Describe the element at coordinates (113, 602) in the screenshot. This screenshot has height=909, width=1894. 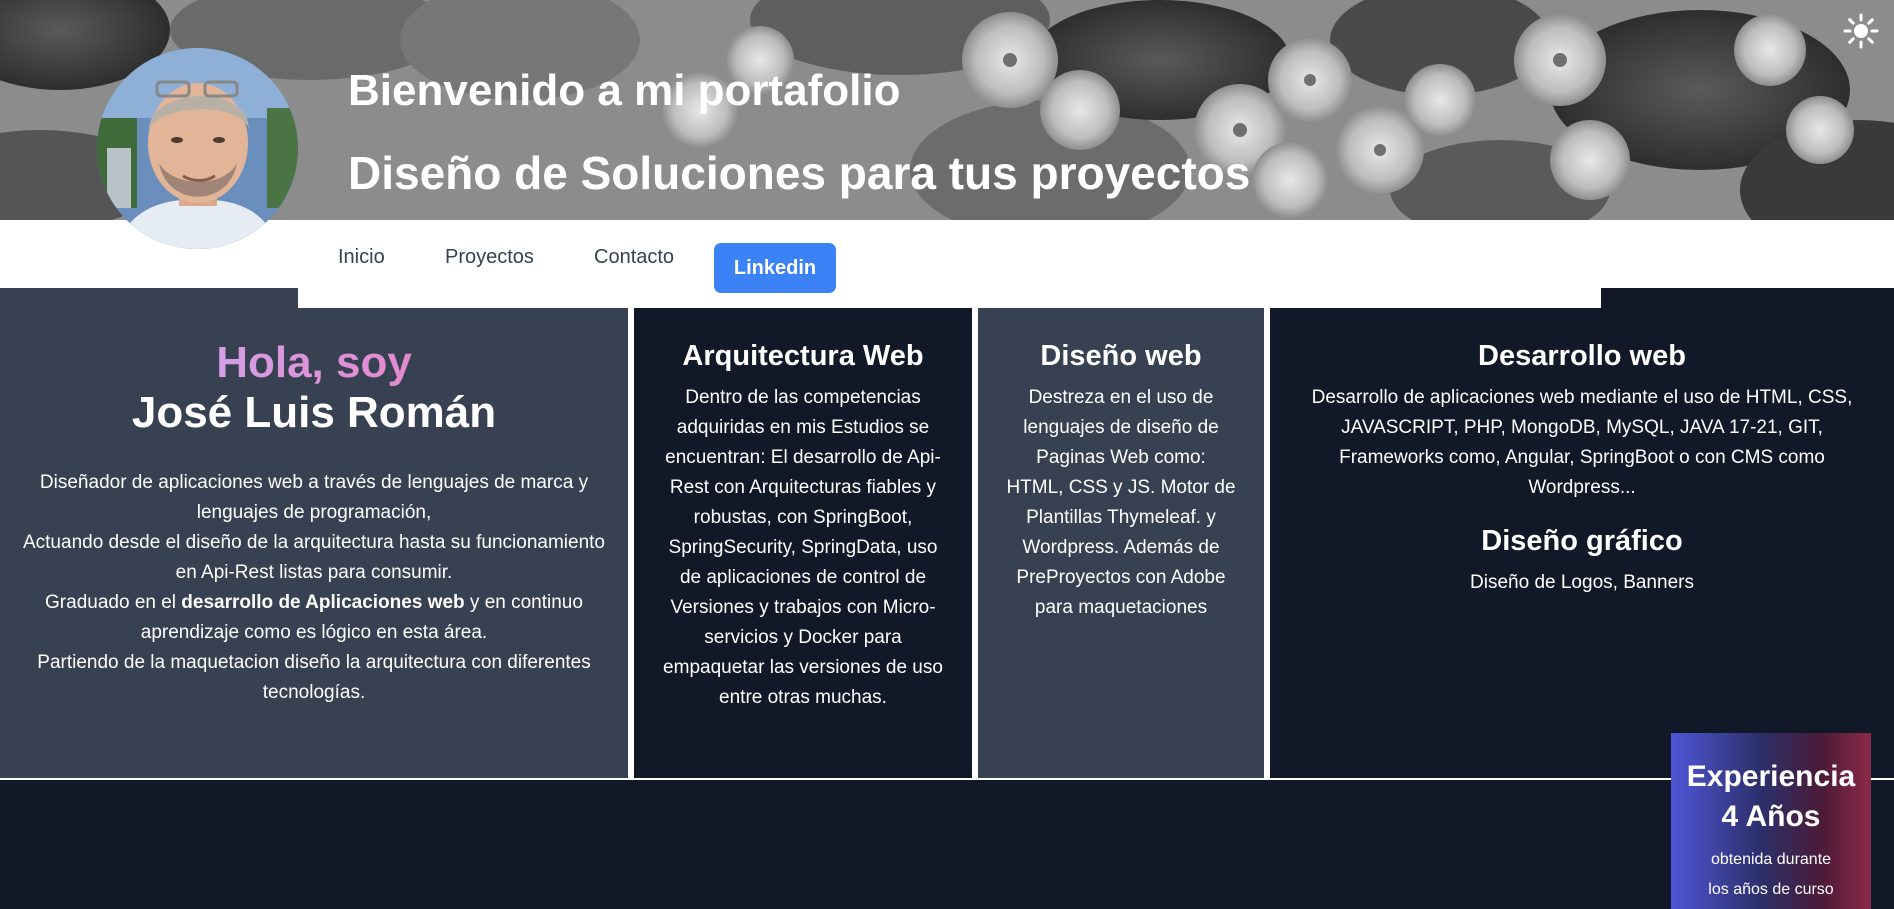
I see `intro-text-fragment: Graduado en el` at that location.